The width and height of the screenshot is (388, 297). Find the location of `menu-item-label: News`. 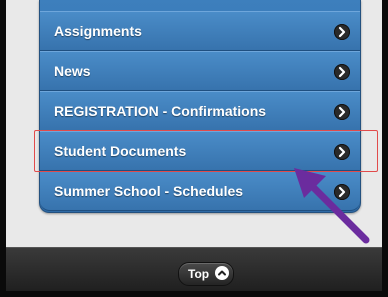

menu-item-label: News is located at coordinates (72, 71).